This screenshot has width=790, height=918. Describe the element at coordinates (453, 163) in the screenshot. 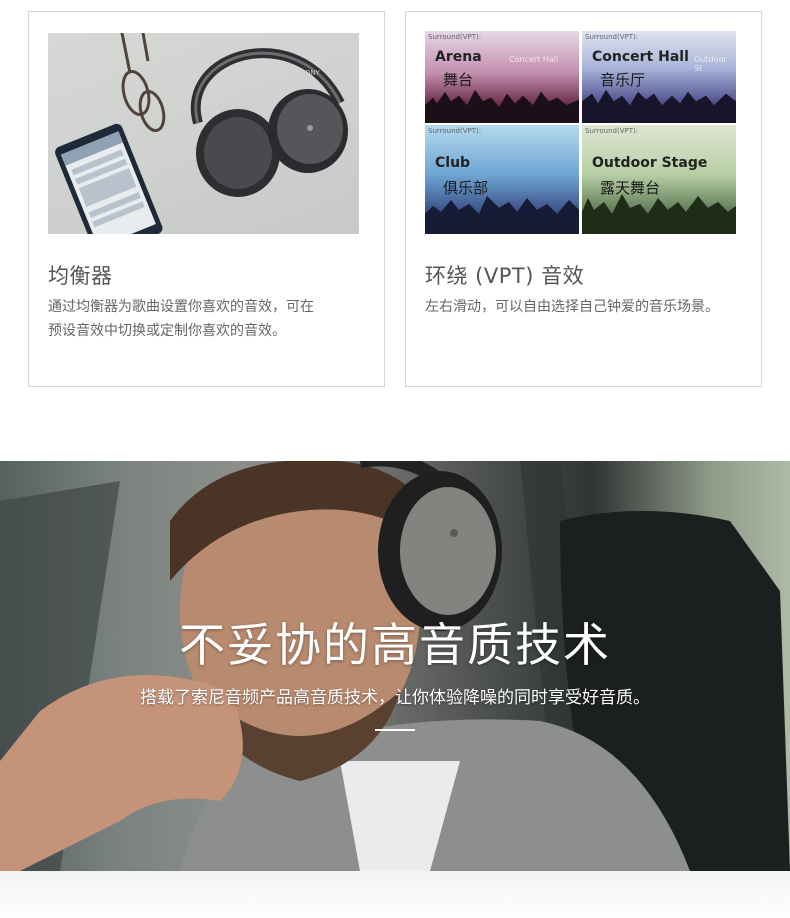

I see `tile-english-label: Club` at that location.